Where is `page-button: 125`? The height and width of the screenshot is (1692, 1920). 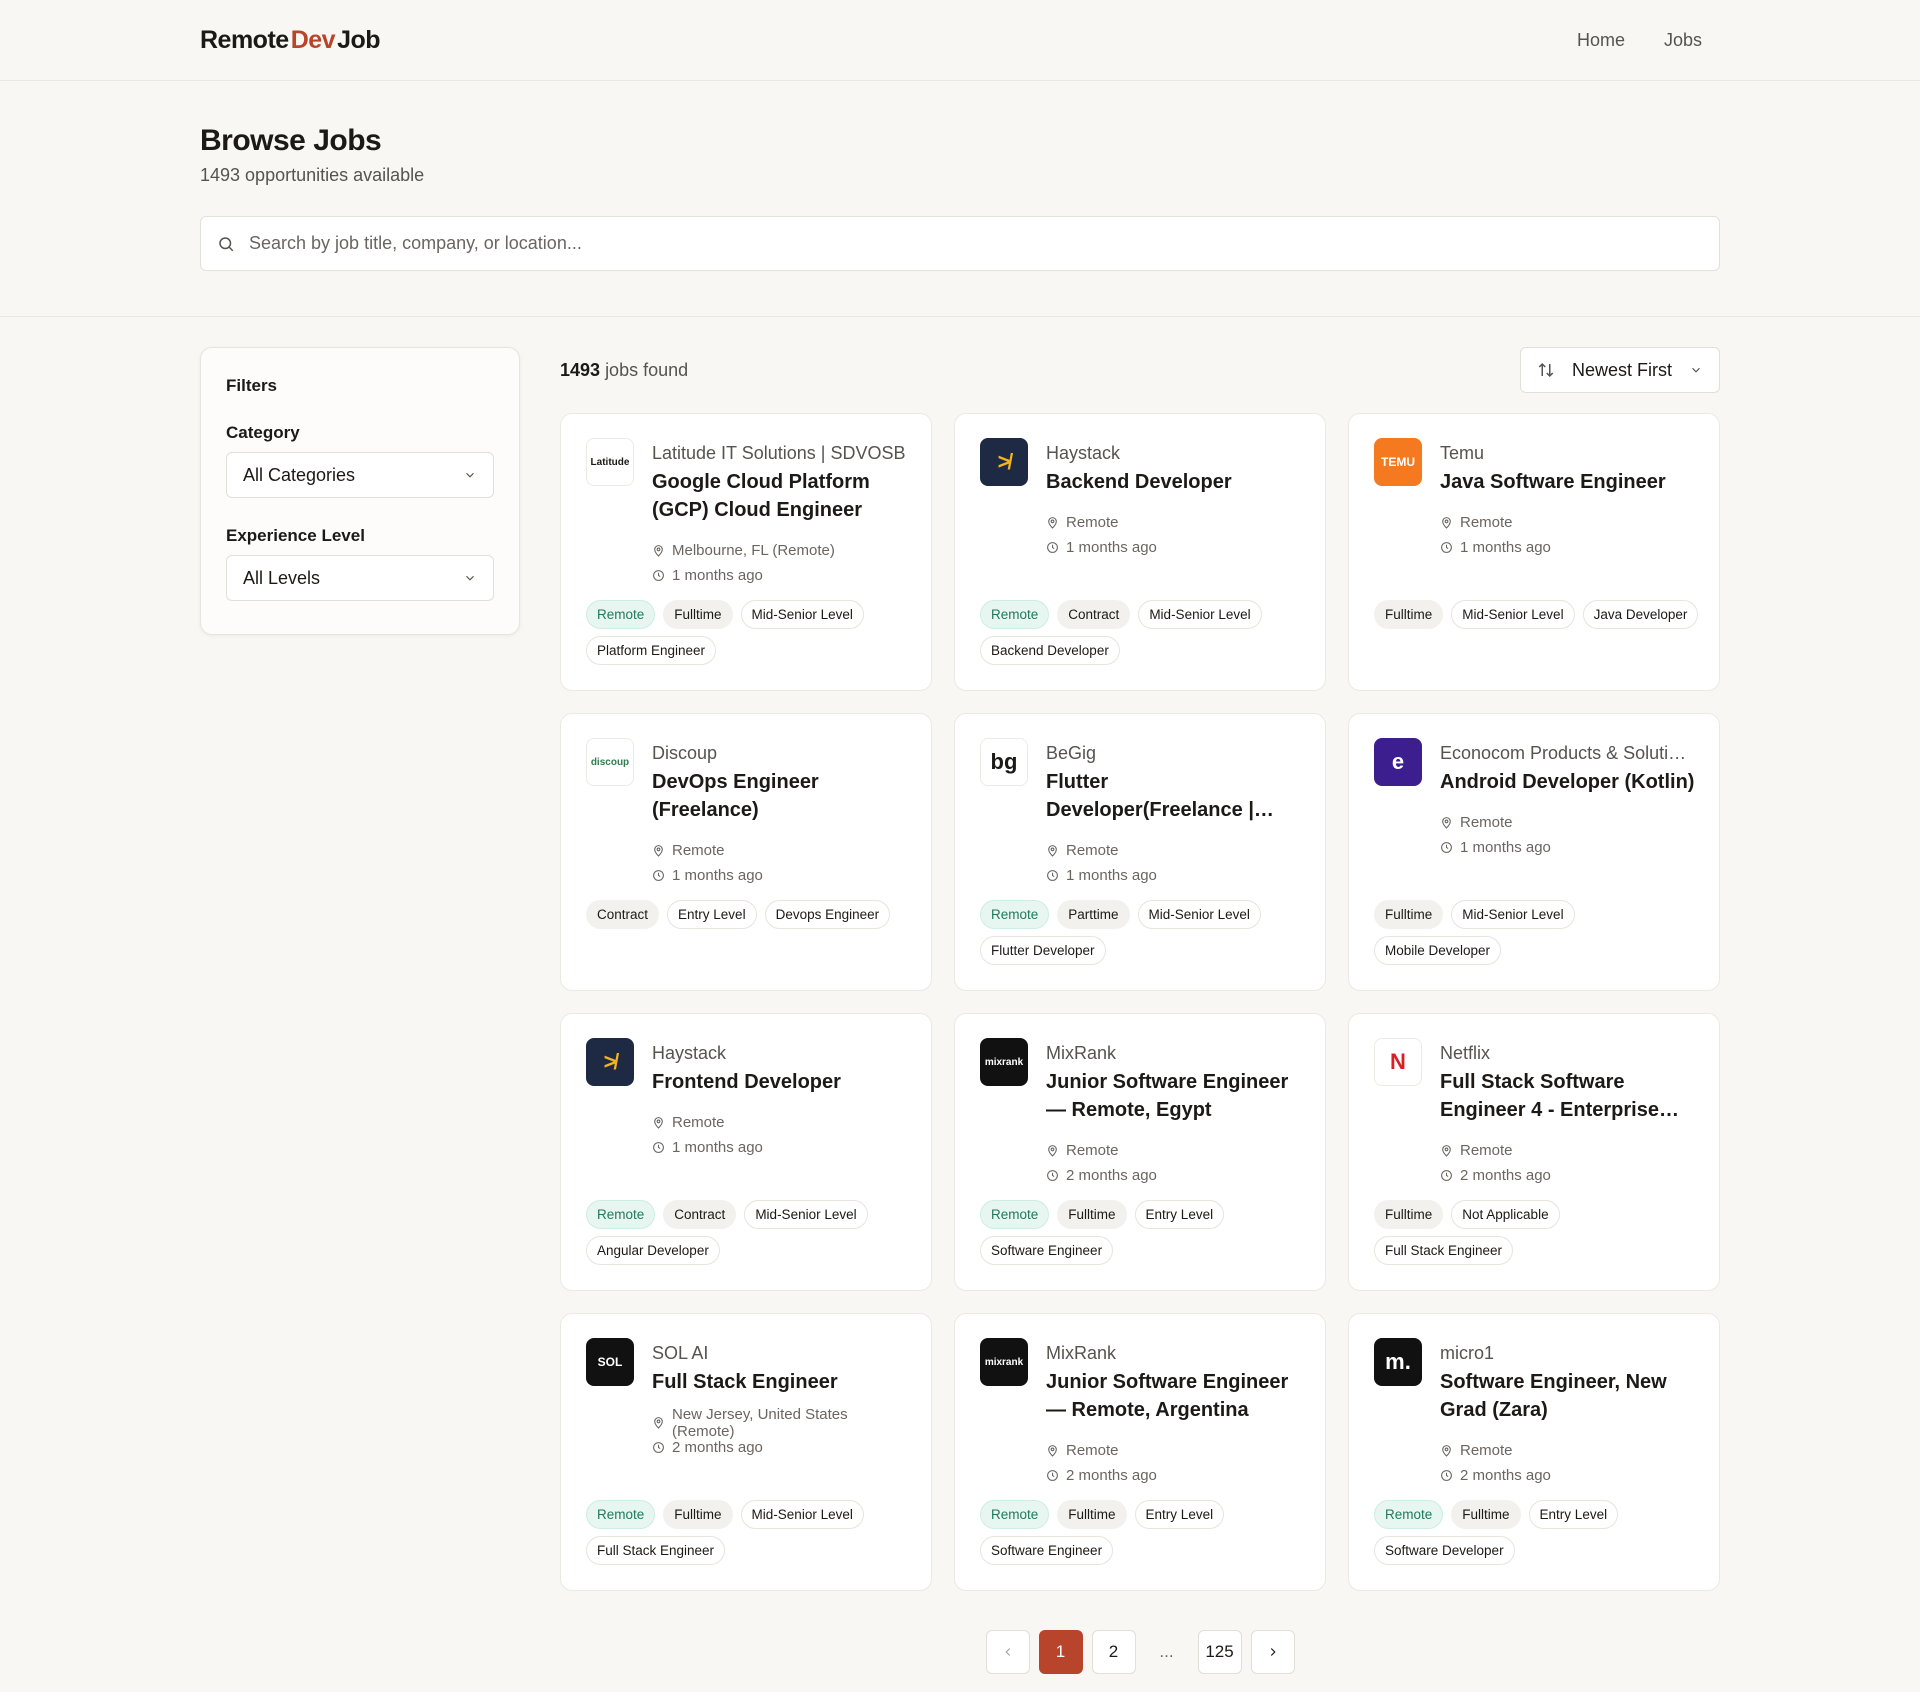
page-button: 125 is located at coordinates (1219, 1652).